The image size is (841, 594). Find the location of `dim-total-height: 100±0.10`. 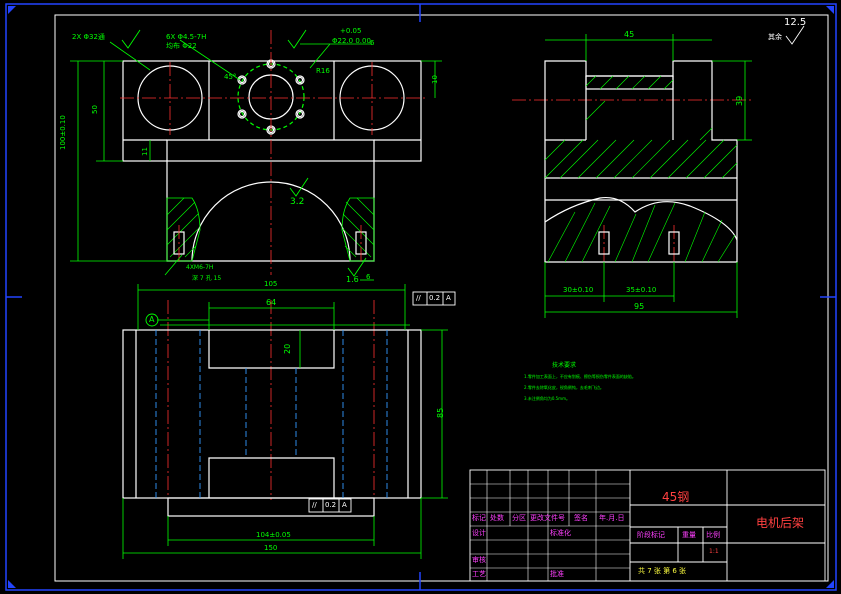

dim-total-height: 100±0.10 is located at coordinates (63, 132).